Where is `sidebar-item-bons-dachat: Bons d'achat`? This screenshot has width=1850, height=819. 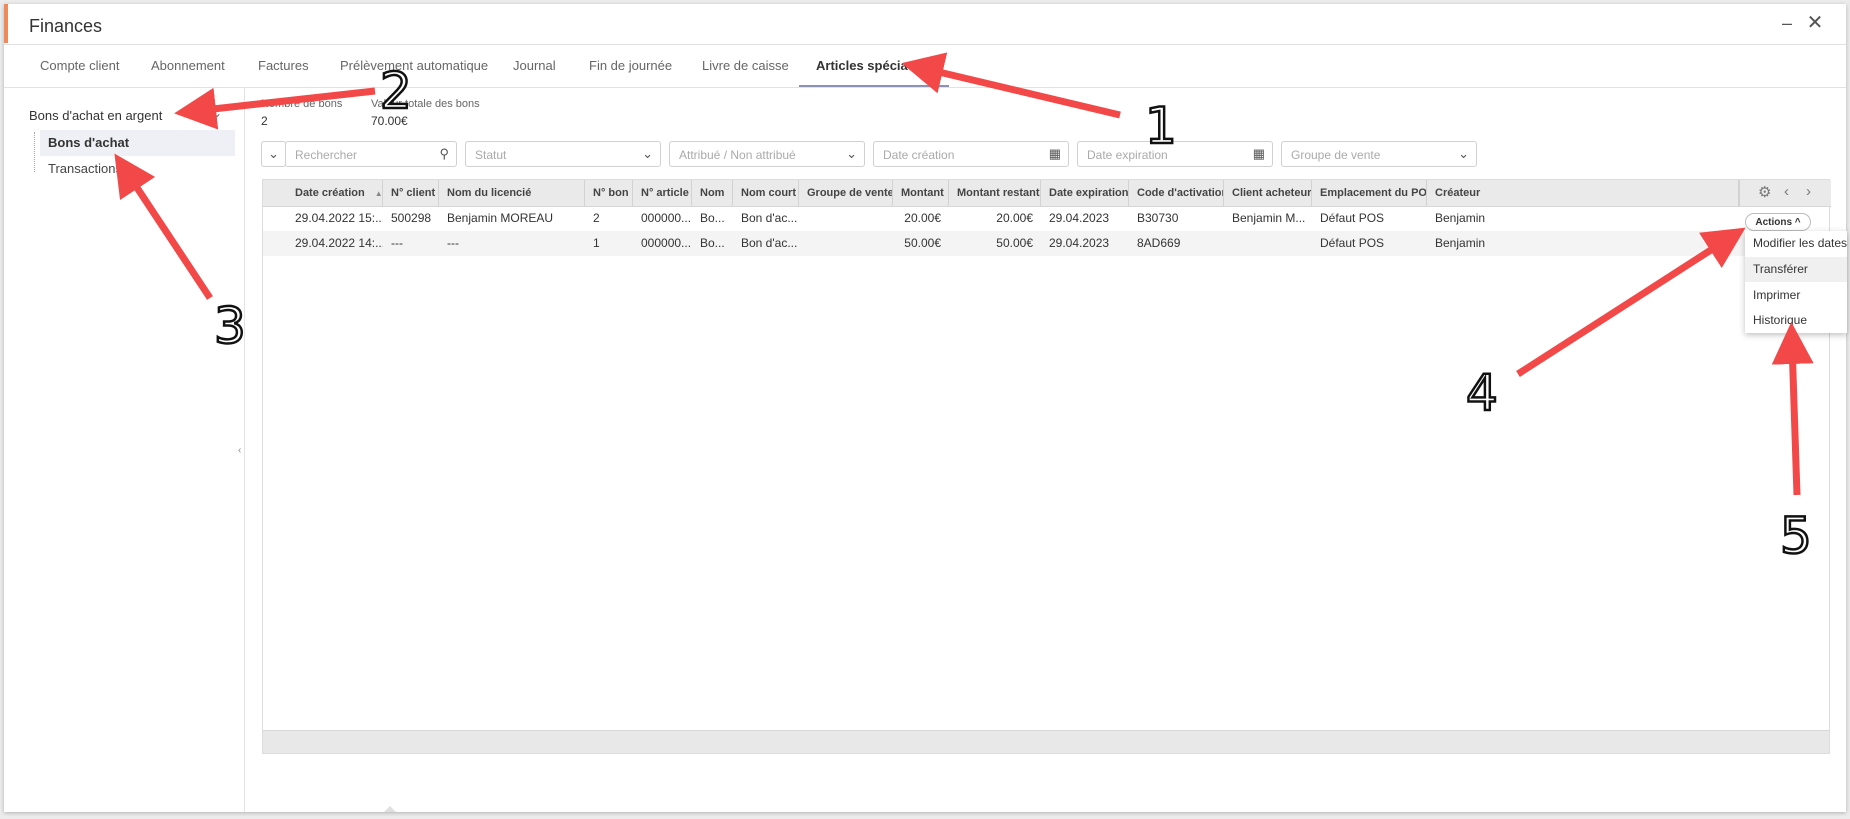
sidebar-item-bons-dachat: Bons d'achat is located at coordinates (137, 143).